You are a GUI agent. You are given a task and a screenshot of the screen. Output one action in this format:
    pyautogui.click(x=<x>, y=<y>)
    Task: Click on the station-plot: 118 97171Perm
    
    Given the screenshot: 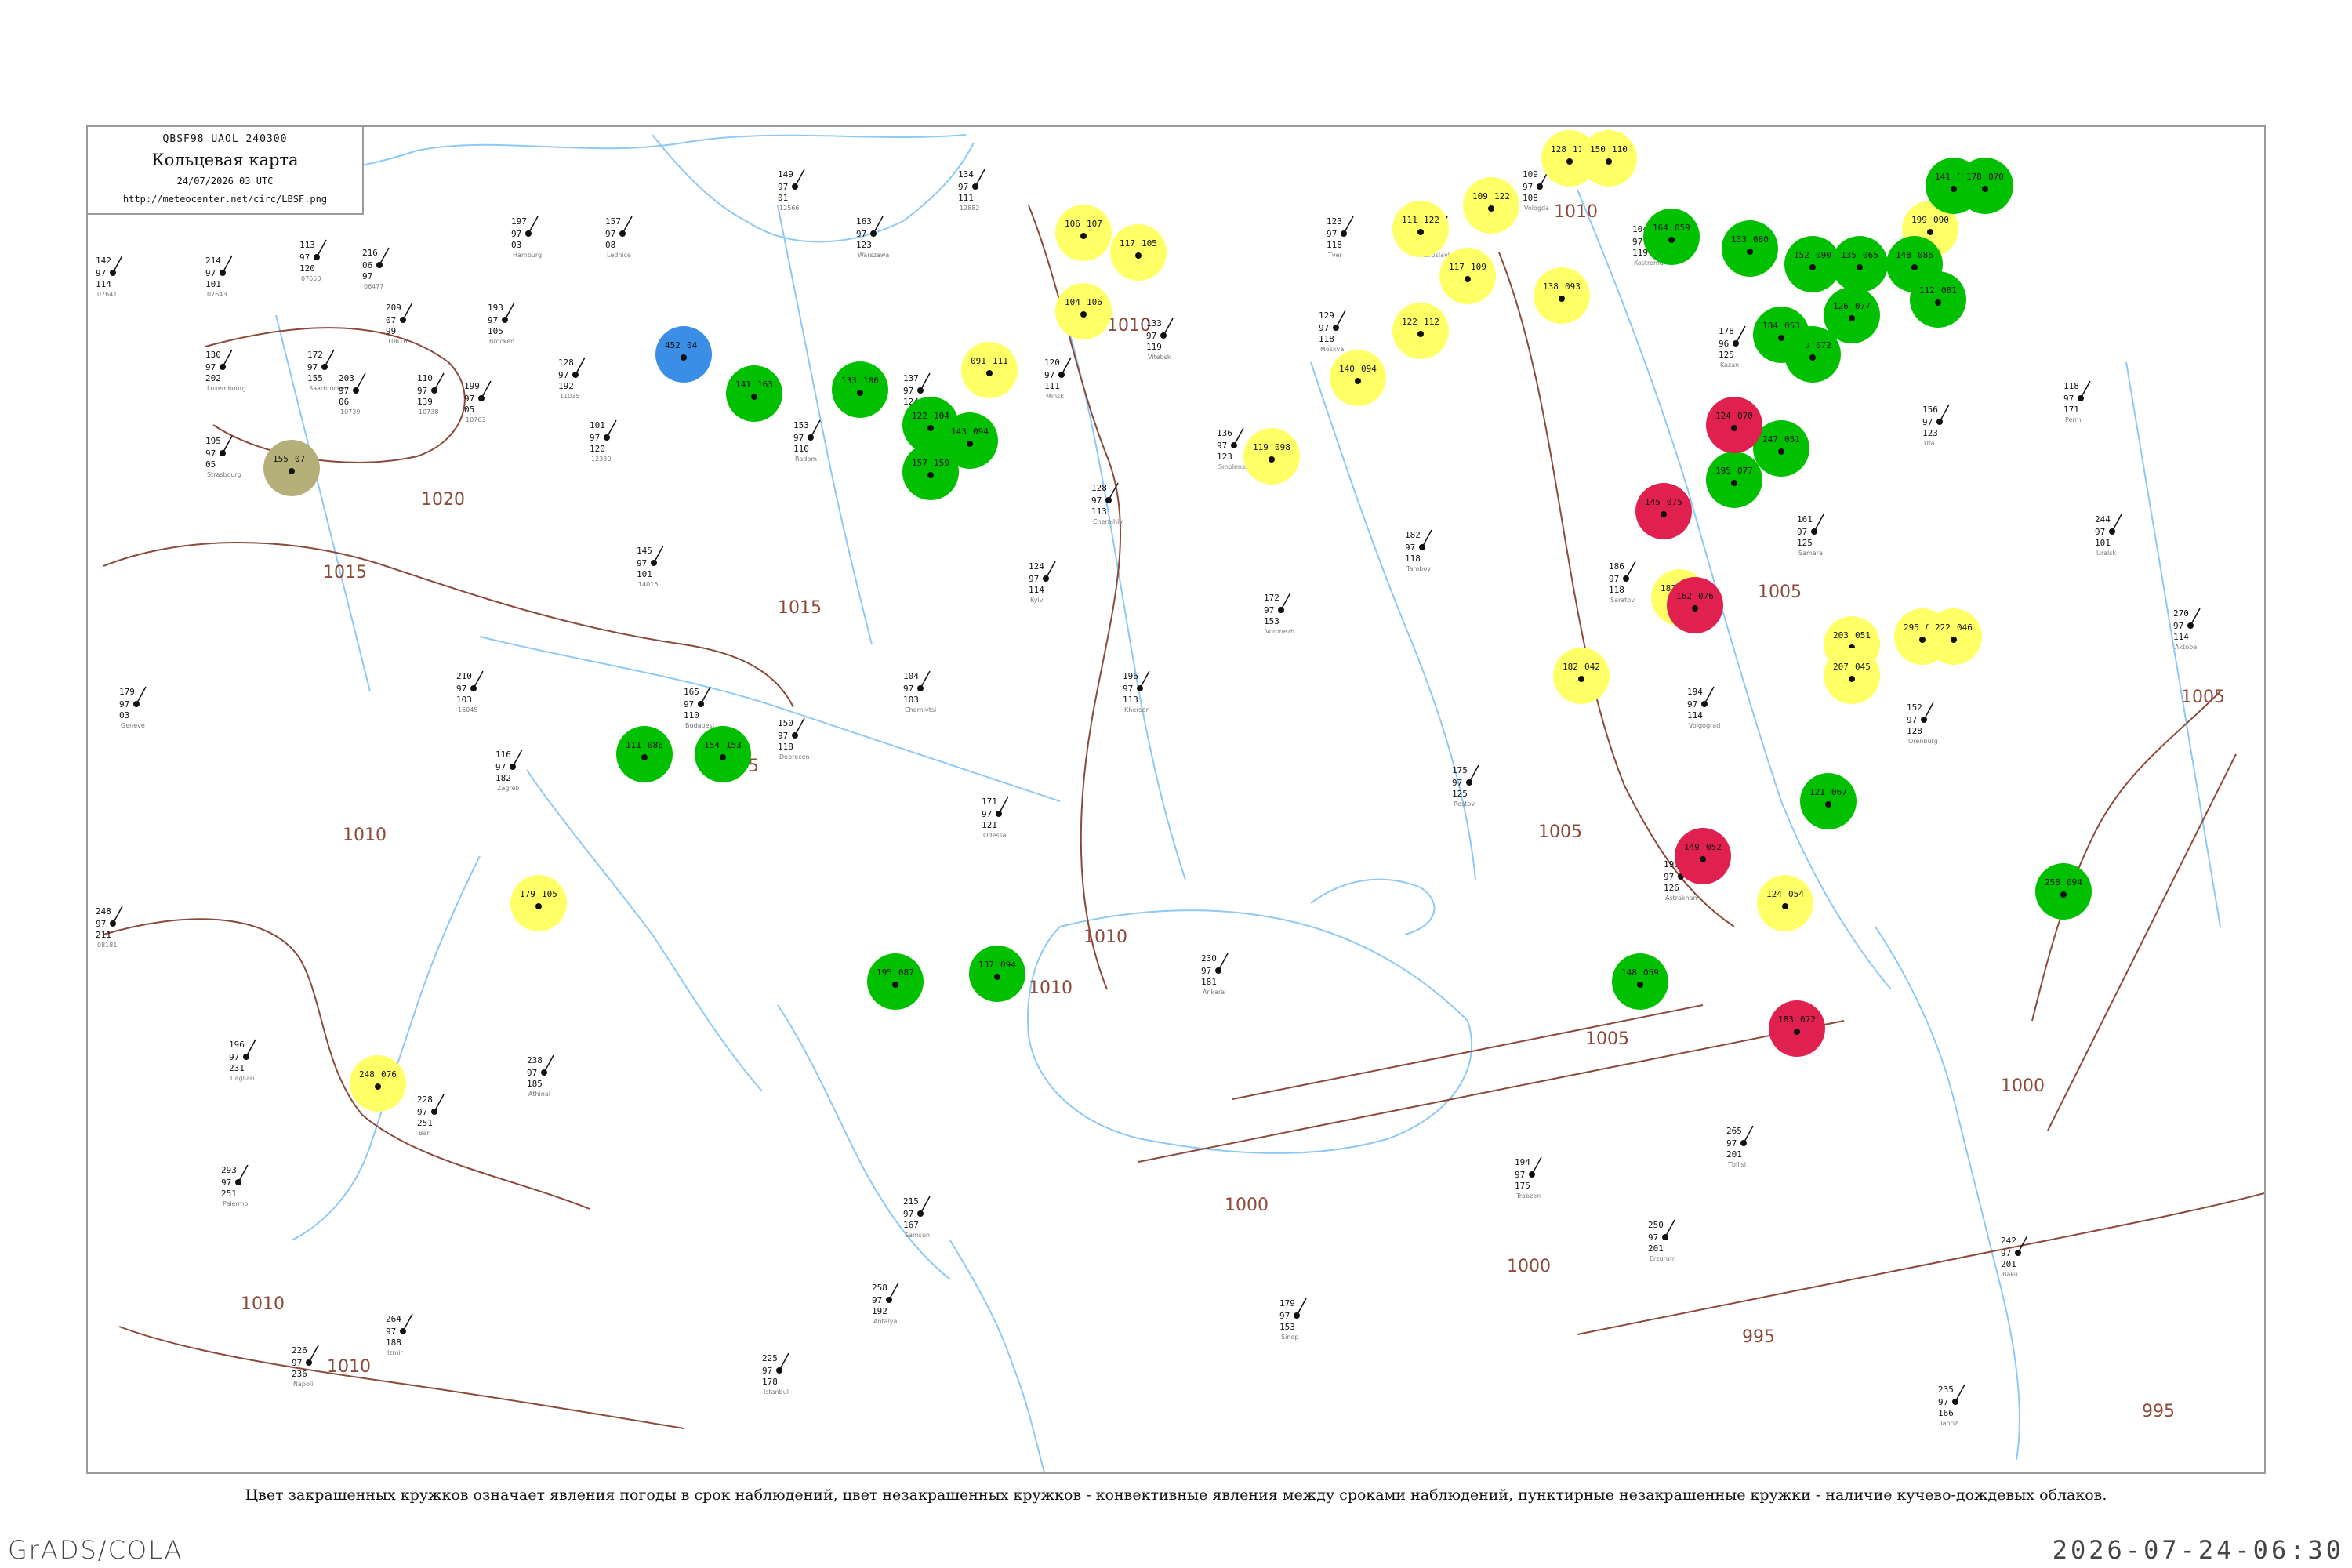 What is the action you would take?
    pyautogui.click(x=2077, y=402)
    